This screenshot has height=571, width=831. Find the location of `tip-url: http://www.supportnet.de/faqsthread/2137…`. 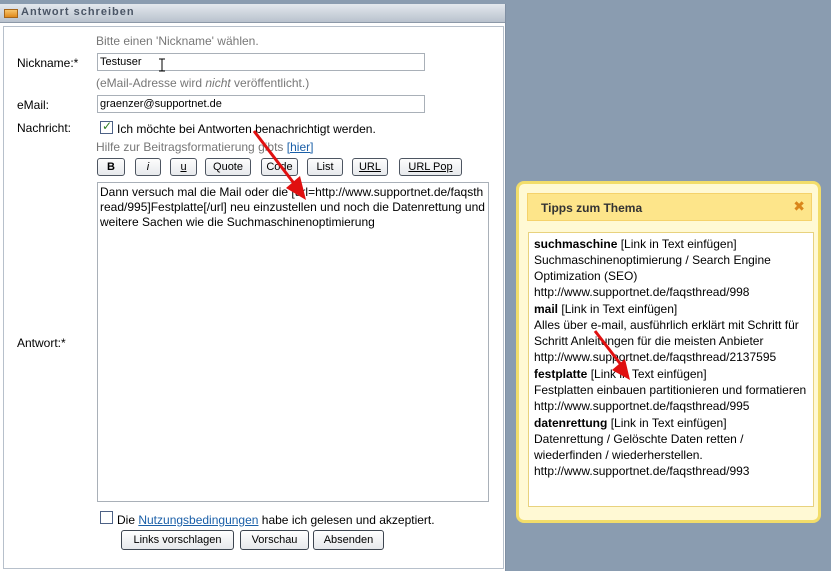

tip-url: http://www.supportnet.de/faqsthread/2137… is located at coordinates (655, 357).